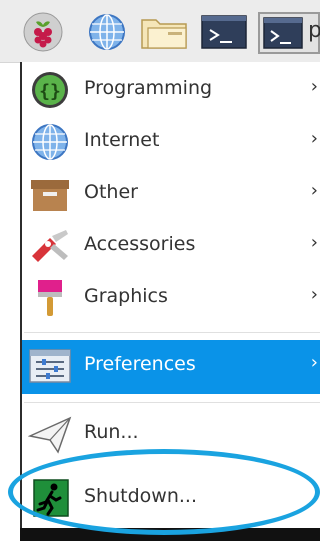 This screenshot has height=541, width=320. I want to click on preferences-icon, so click(50, 366).